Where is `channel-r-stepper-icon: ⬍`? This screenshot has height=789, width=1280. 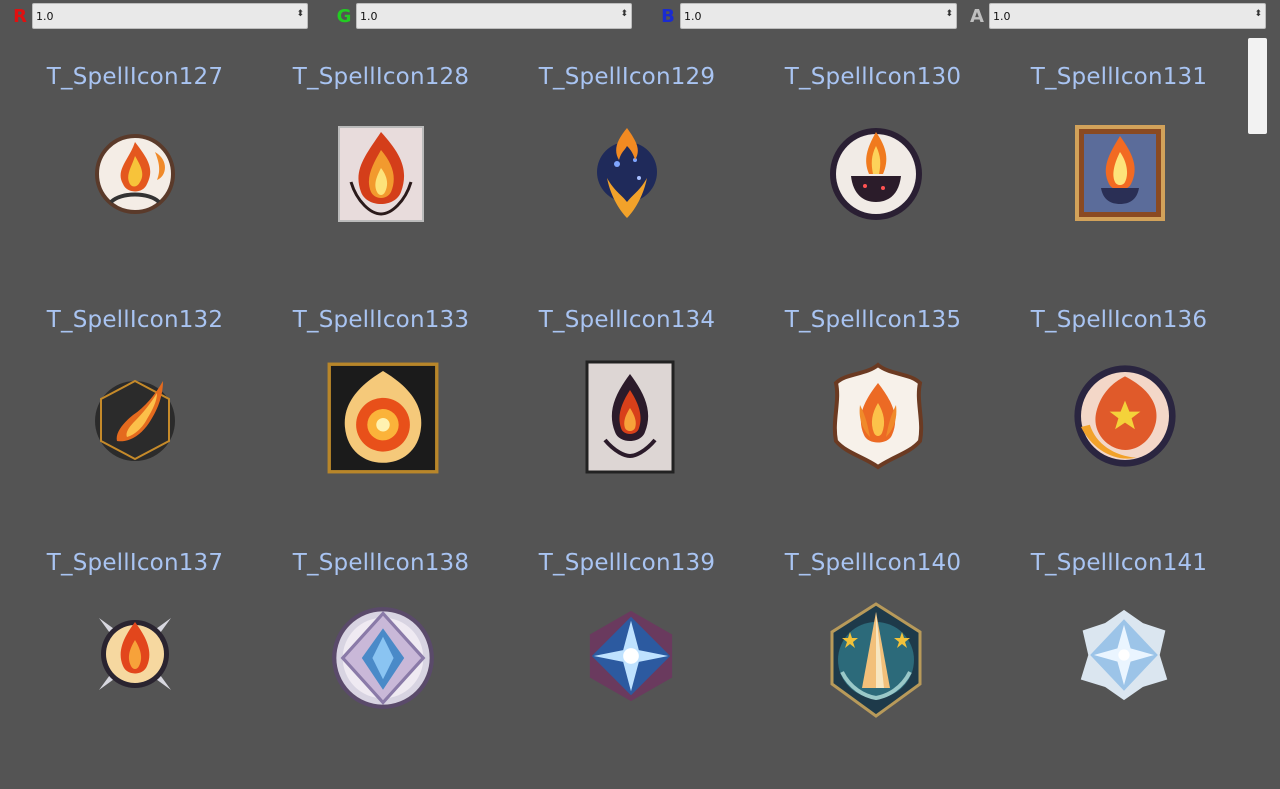 channel-r-stepper-icon: ⬍ is located at coordinates (300, 14).